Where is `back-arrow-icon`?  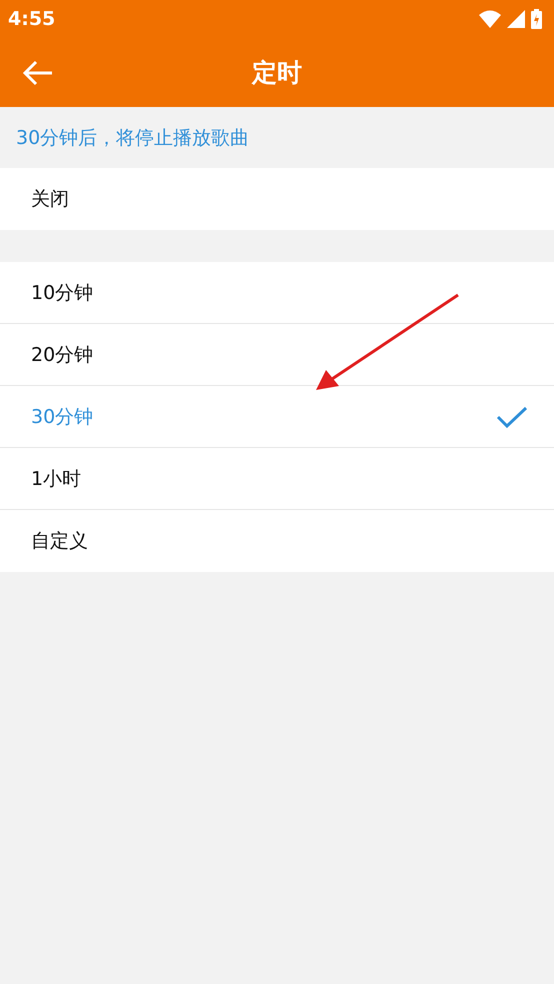 back-arrow-icon is located at coordinates (38, 73).